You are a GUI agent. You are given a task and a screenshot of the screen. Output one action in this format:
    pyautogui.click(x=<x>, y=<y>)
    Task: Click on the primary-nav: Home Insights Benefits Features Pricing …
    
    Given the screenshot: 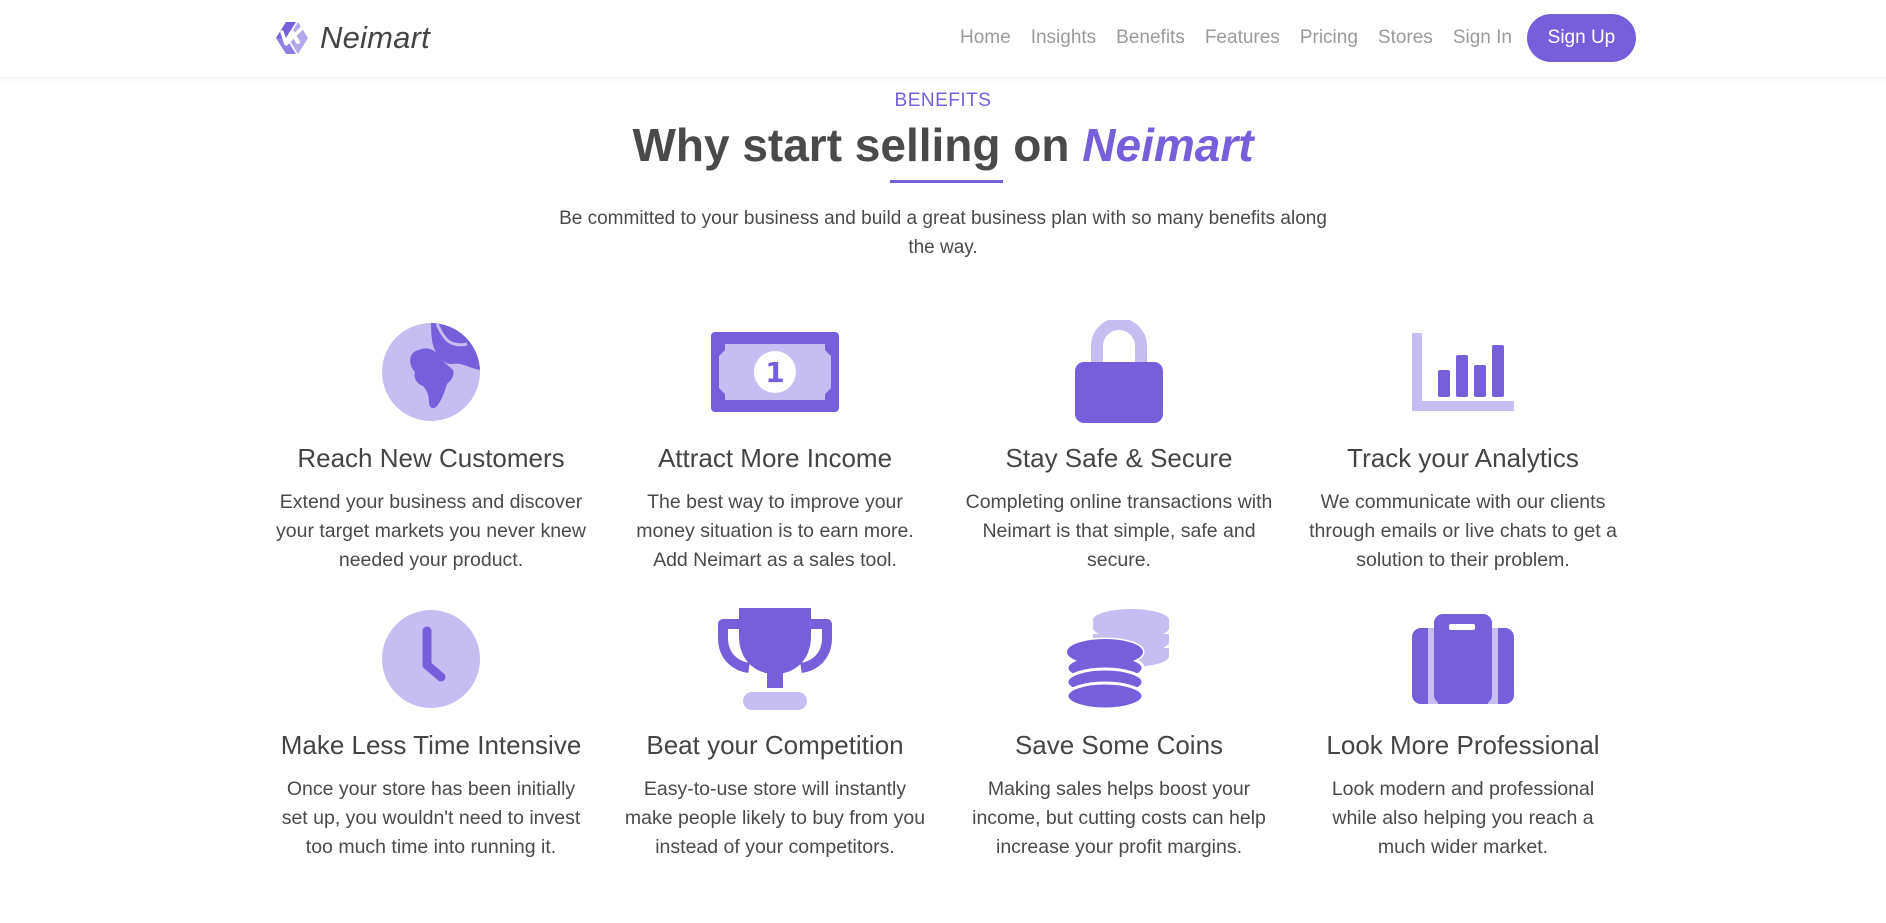 What is the action you would take?
    pyautogui.click(x=1298, y=38)
    